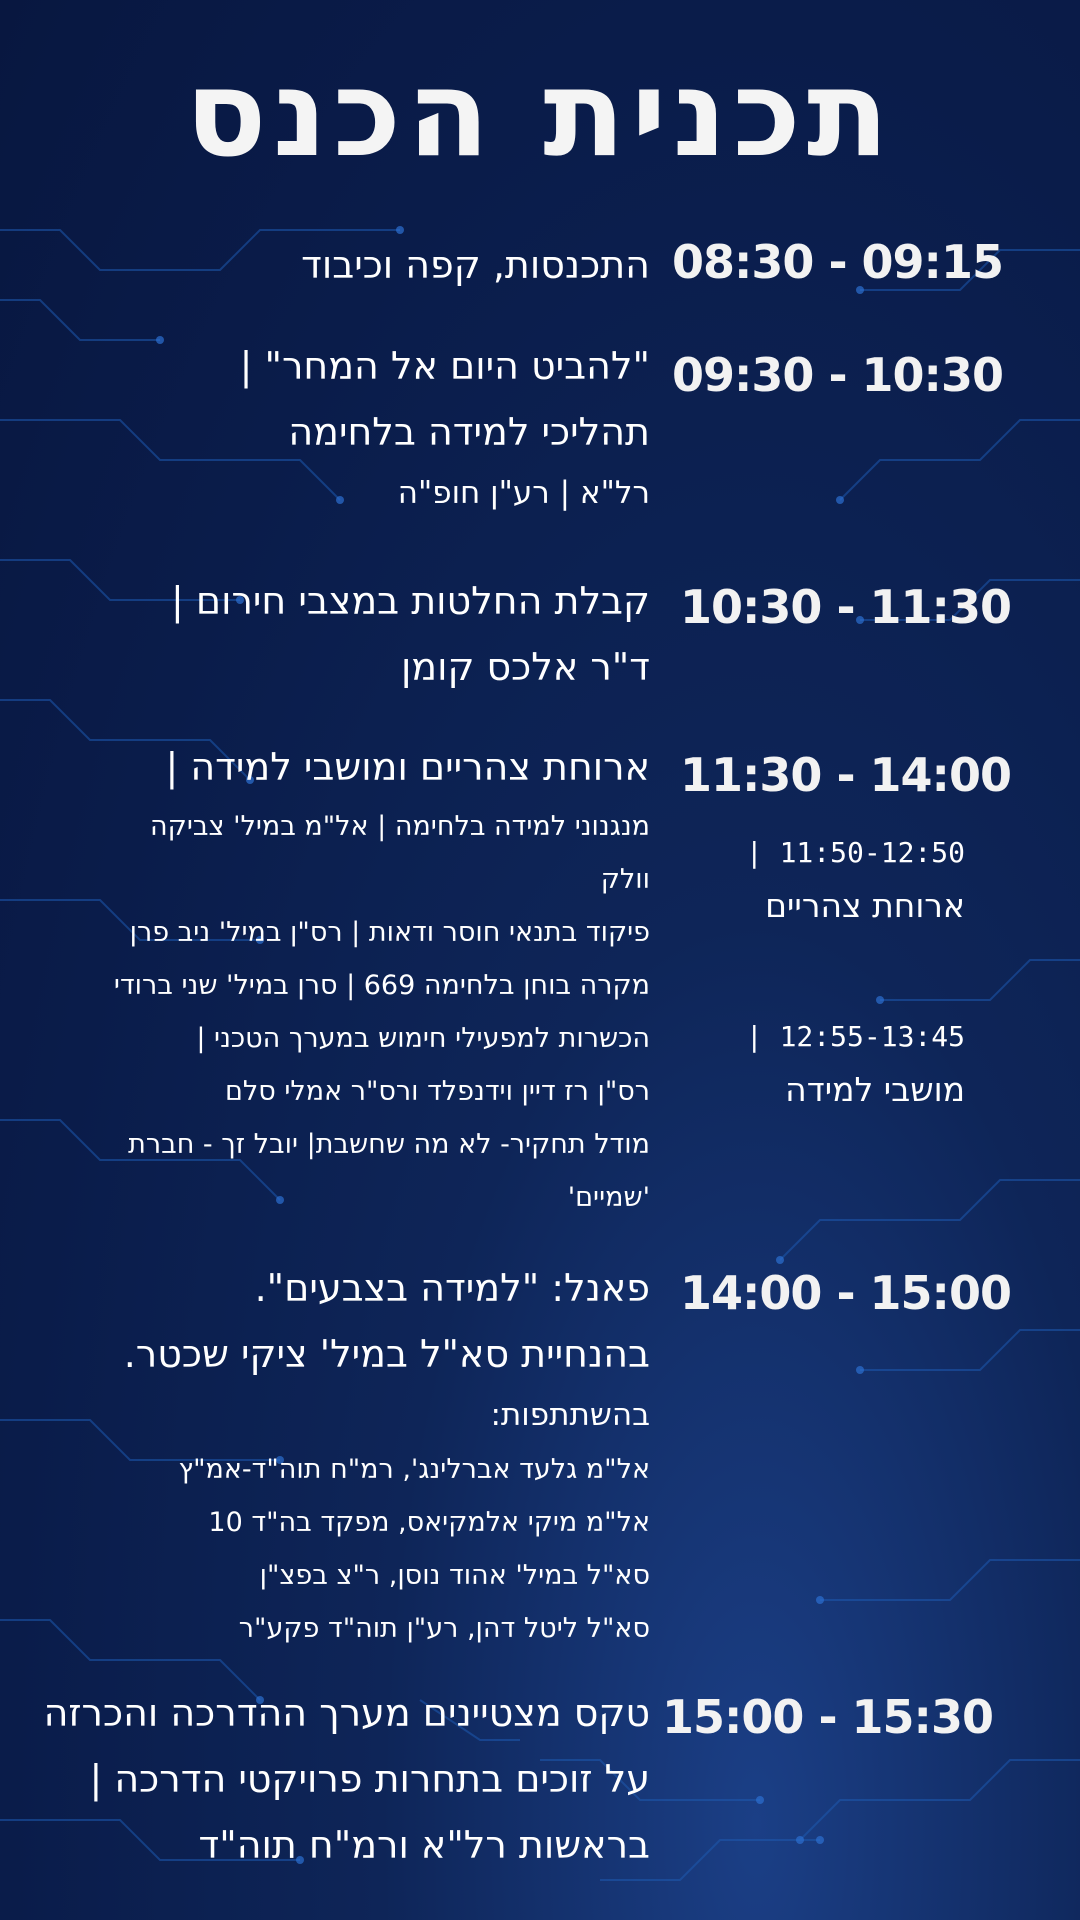 This screenshot has height=1920, width=1080. Describe the element at coordinates (369, 1779) in the screenshot. I see `session-subtitle: על זוכים בתחרות פרויקטי הדרכה |` at that location.